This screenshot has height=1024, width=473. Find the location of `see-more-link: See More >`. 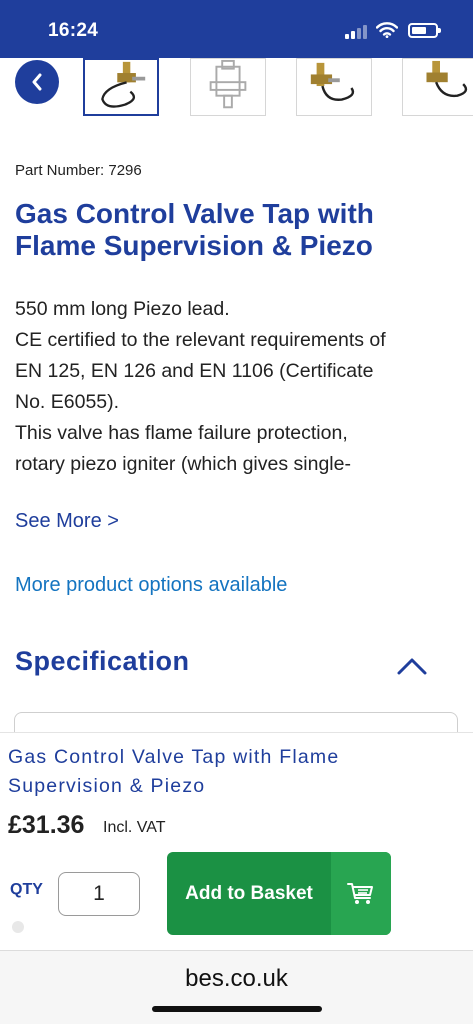

see-more-link: See More > is located at coordinates (67, 521).